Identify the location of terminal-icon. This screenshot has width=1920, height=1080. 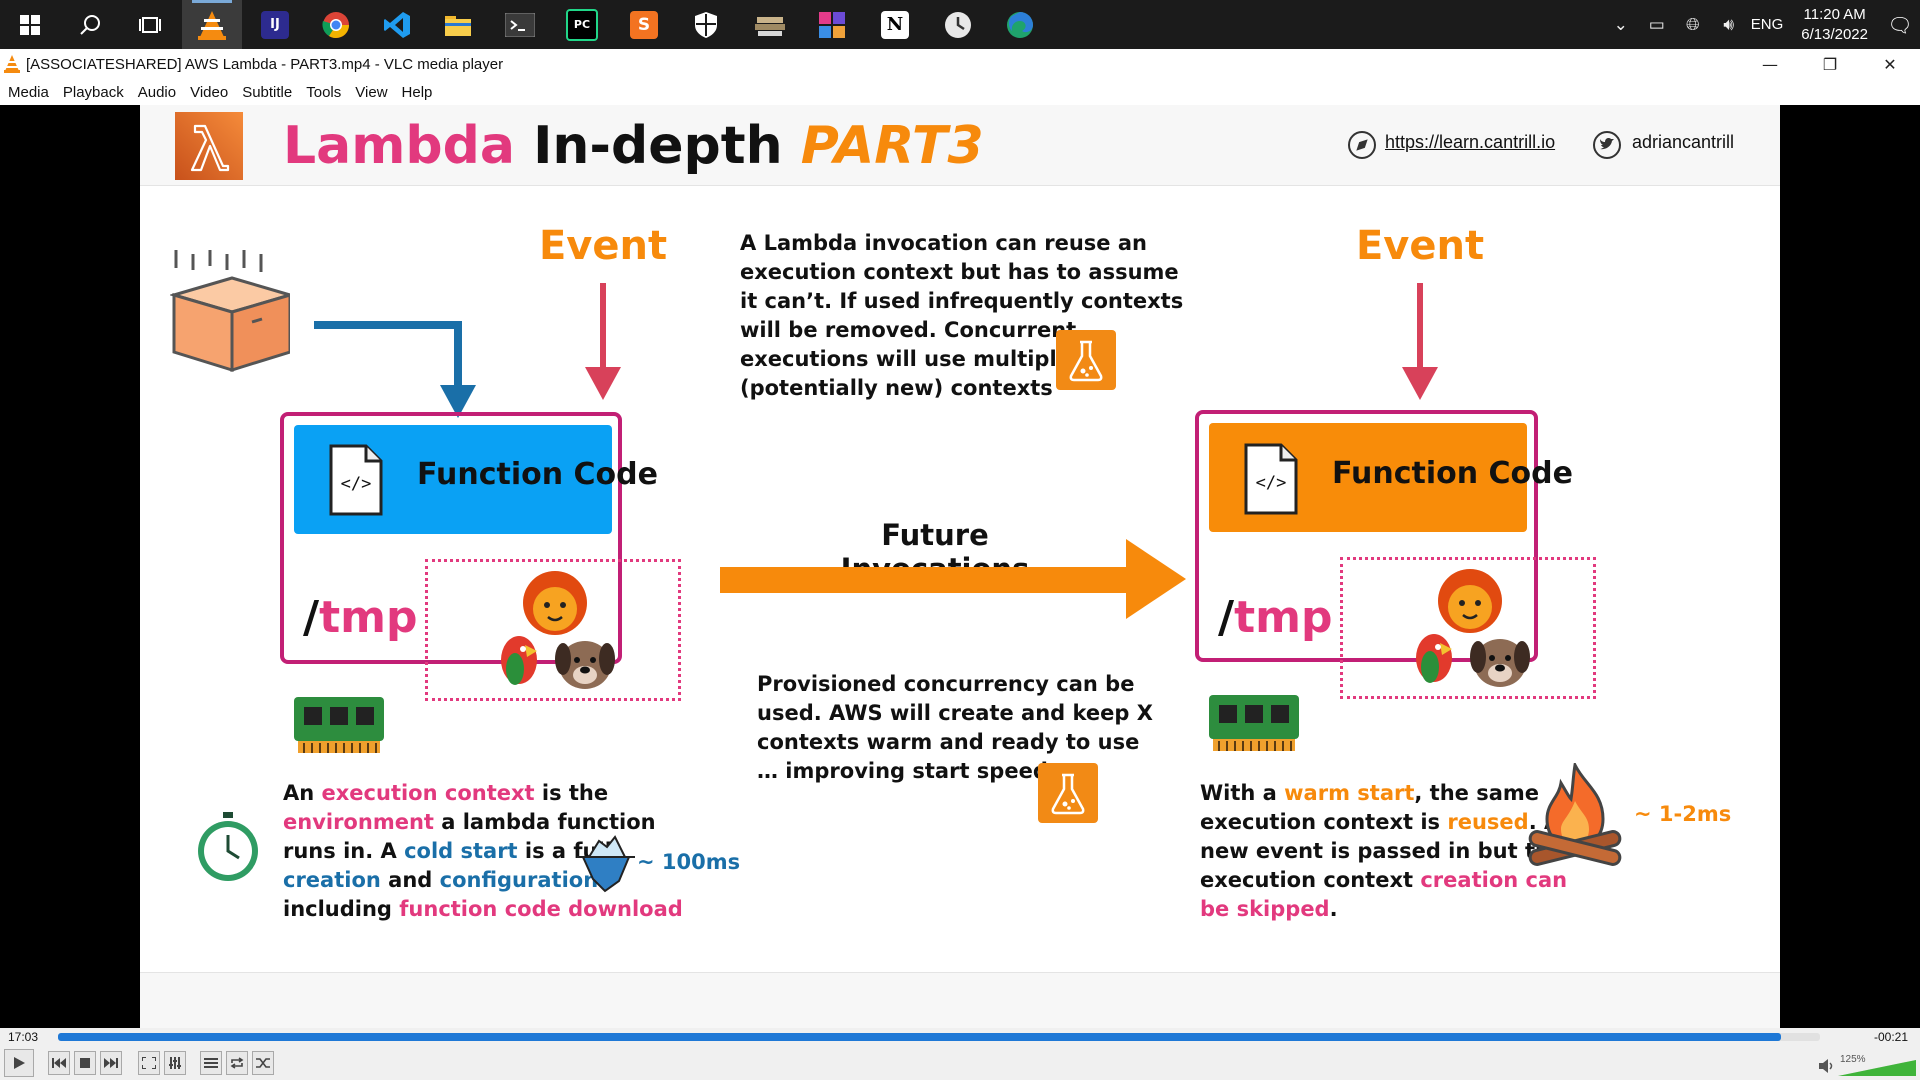
(520, 24).